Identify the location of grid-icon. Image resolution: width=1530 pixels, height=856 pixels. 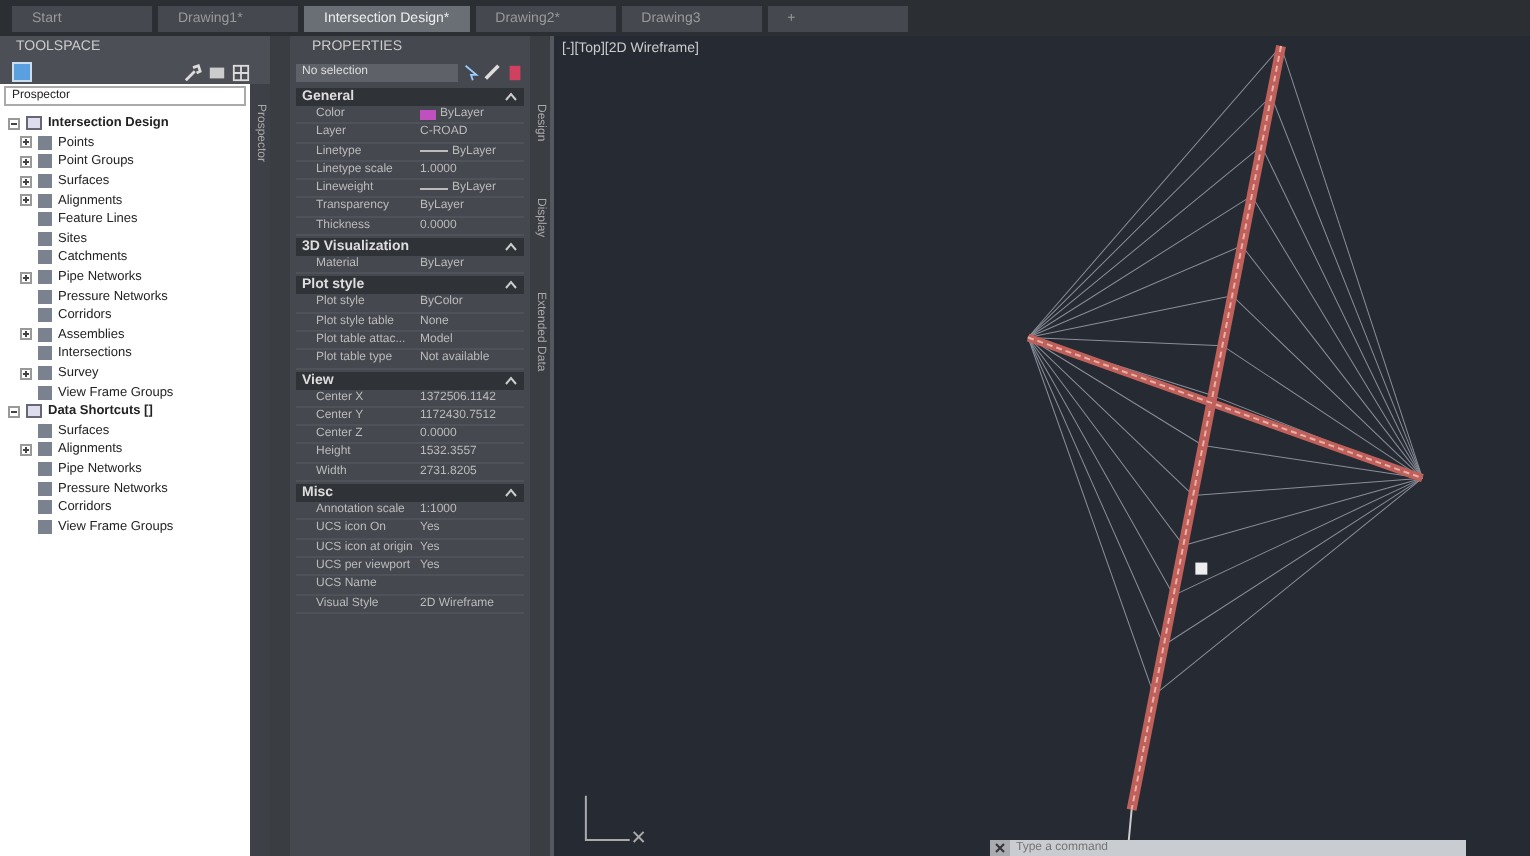
(241, 72).